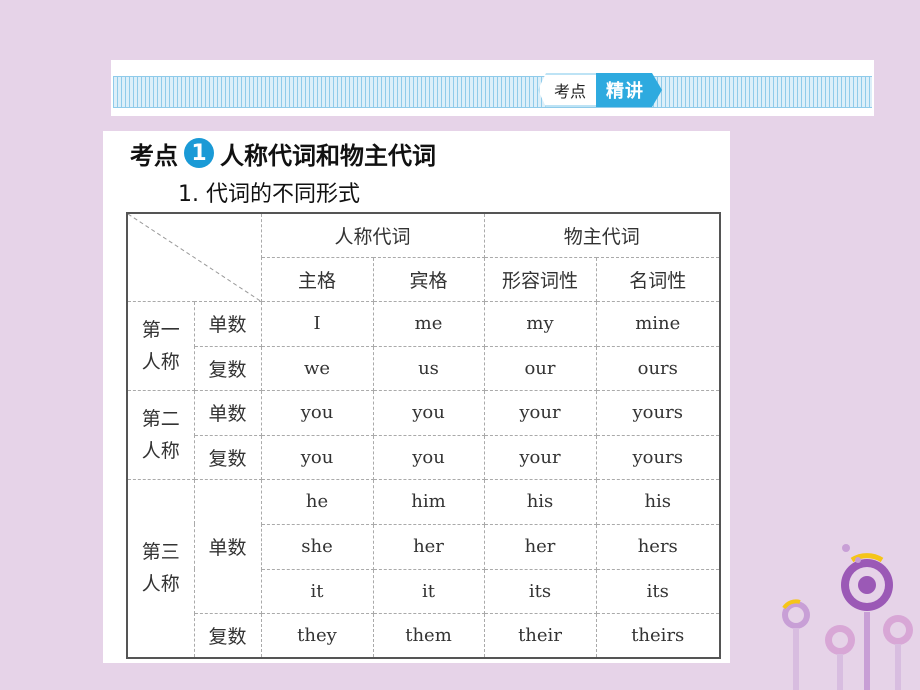 The height and width of the screenshot is (690, 920). What do you see at coordinates (428, 279) in the screenshot?
I see `header-object: 宾格` at bounding box center [428, 279].